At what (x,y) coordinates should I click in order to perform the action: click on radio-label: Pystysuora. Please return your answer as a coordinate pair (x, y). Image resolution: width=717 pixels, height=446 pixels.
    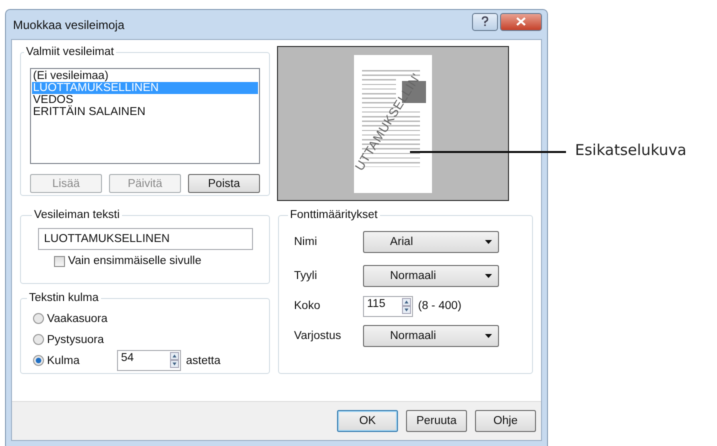
    Looking at the image, I should click on (76, 340).